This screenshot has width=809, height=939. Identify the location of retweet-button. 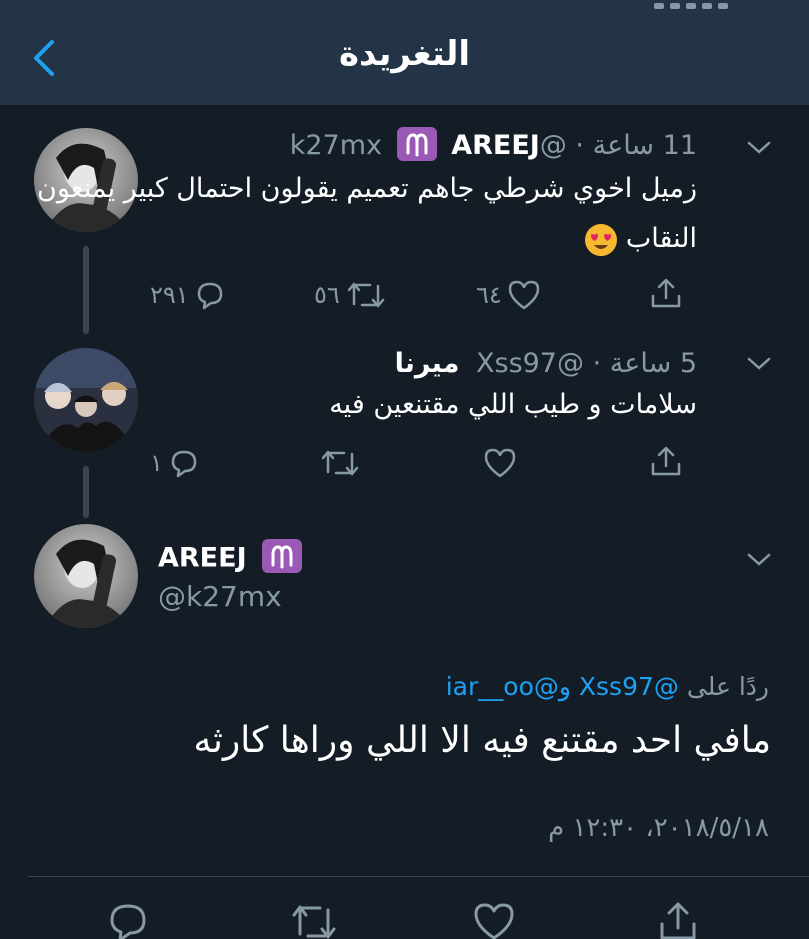
(340, 463).